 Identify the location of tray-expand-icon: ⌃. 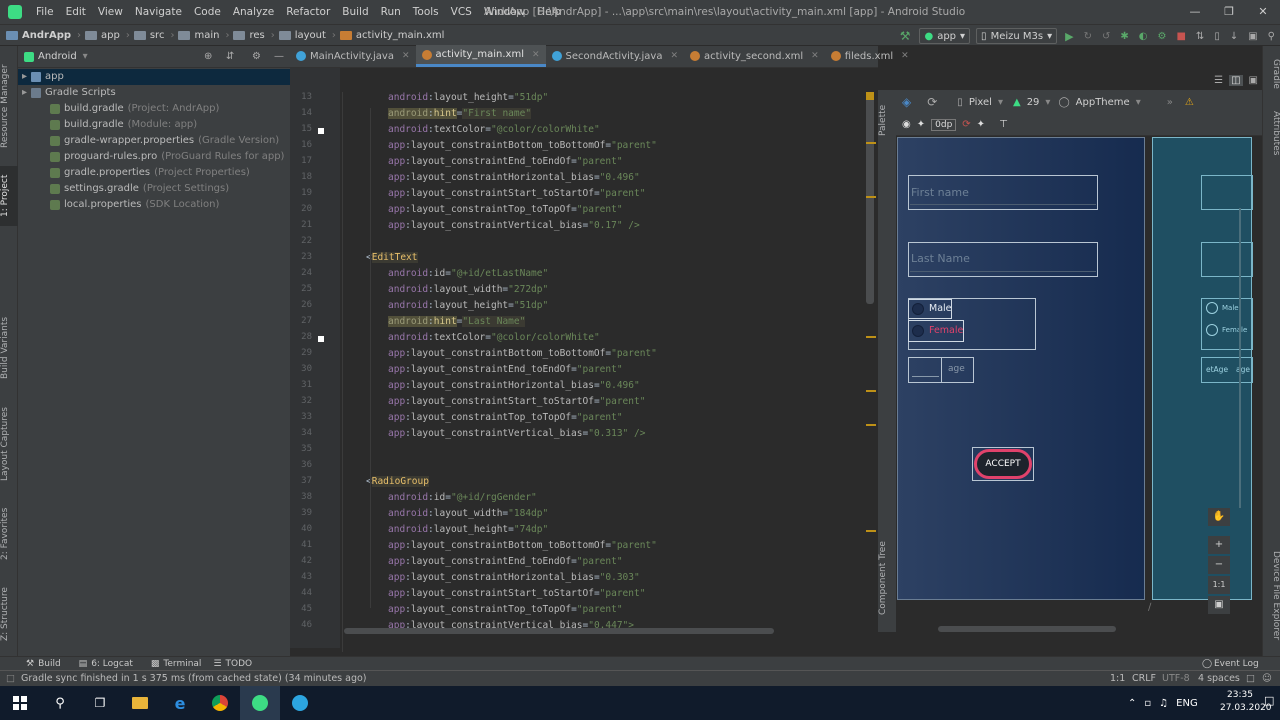
(1132, 703).